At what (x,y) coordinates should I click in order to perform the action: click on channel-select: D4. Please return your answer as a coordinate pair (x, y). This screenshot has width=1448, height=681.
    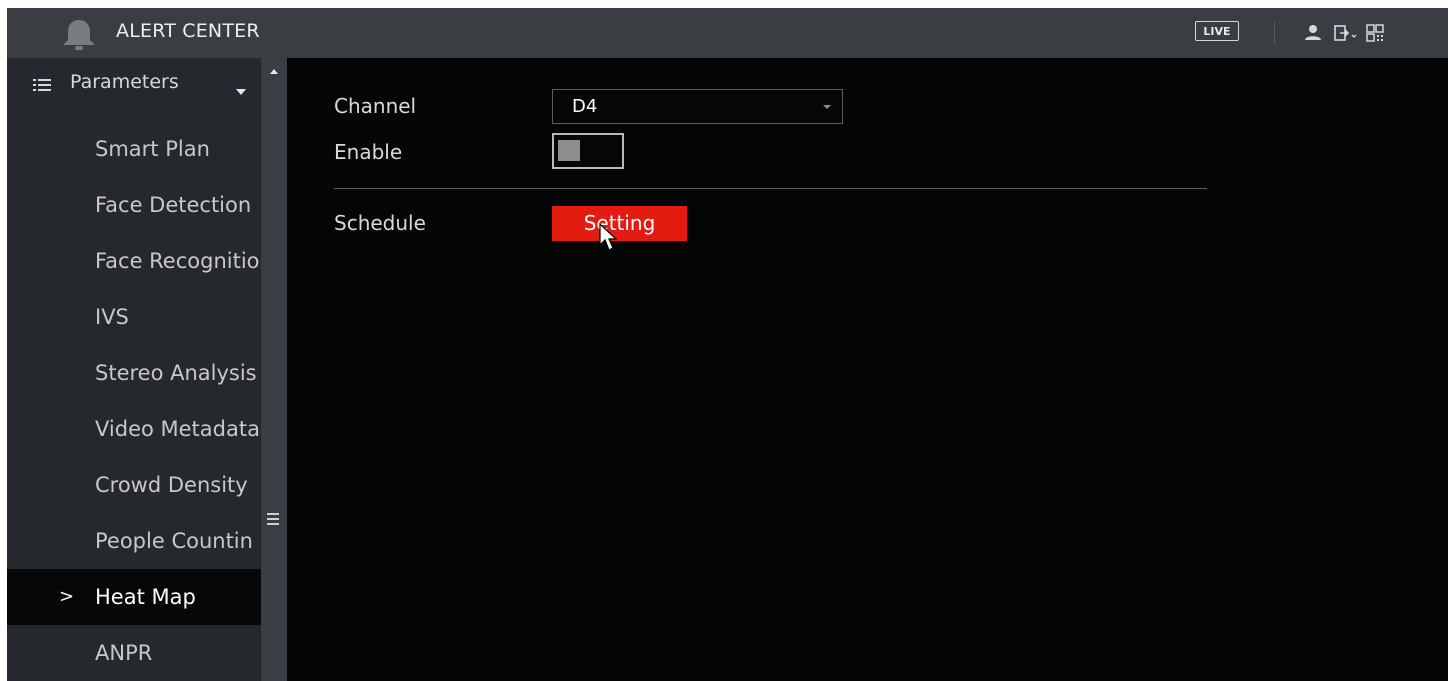
    Looking at the image, I should click on (697, 106).